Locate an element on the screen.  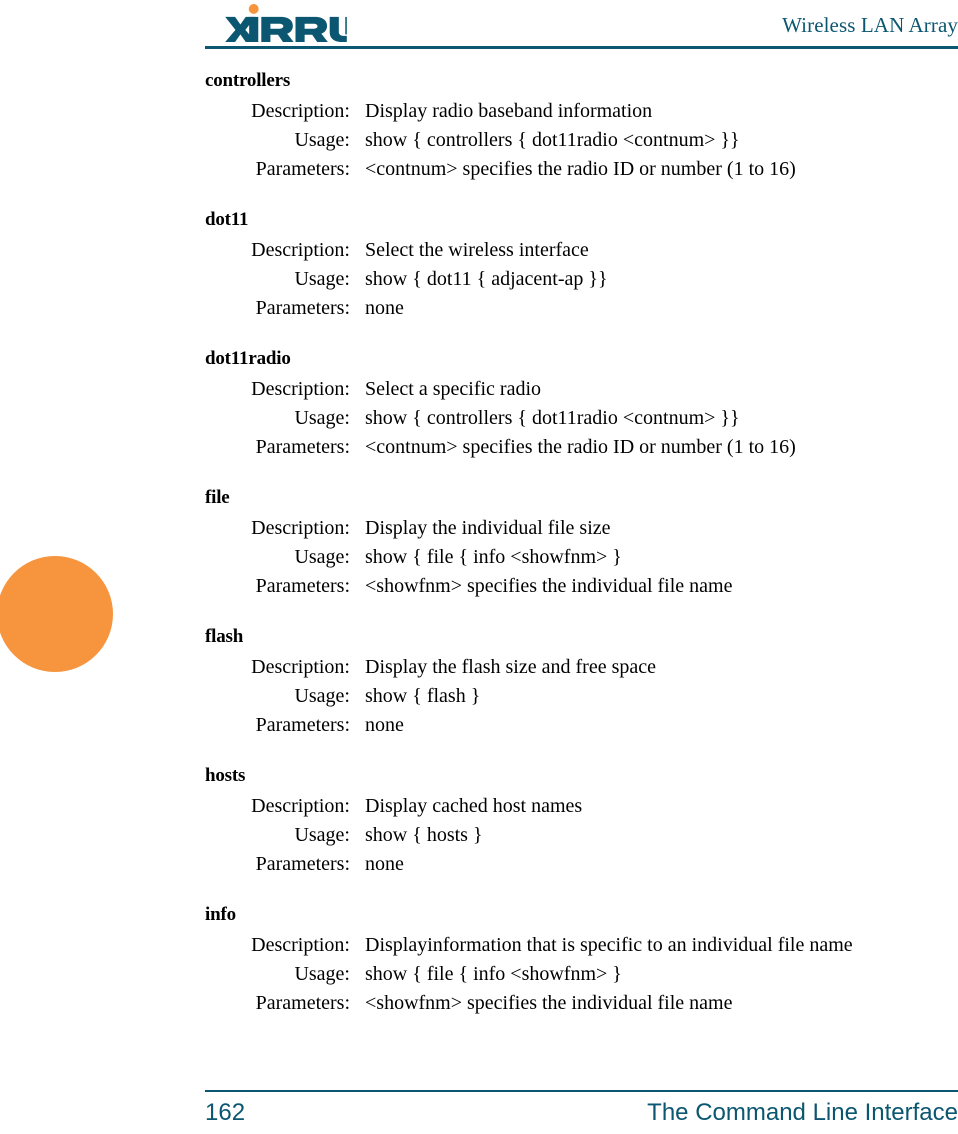
command-name: info is located at coordinates (220, 914).